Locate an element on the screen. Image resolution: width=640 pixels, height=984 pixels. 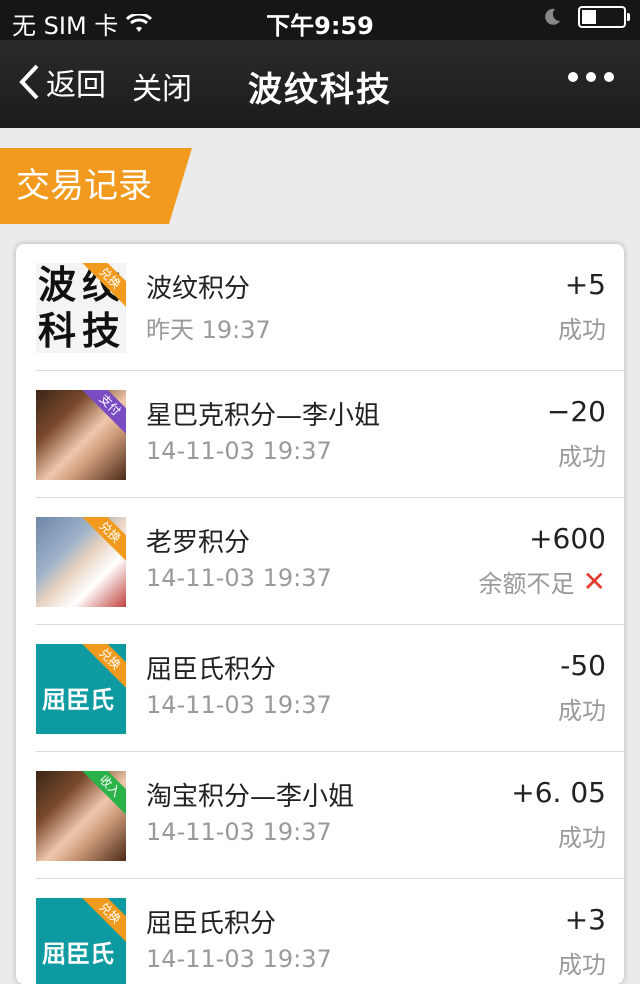
status-label: 余额不足 is located at coordinates (526, 584).